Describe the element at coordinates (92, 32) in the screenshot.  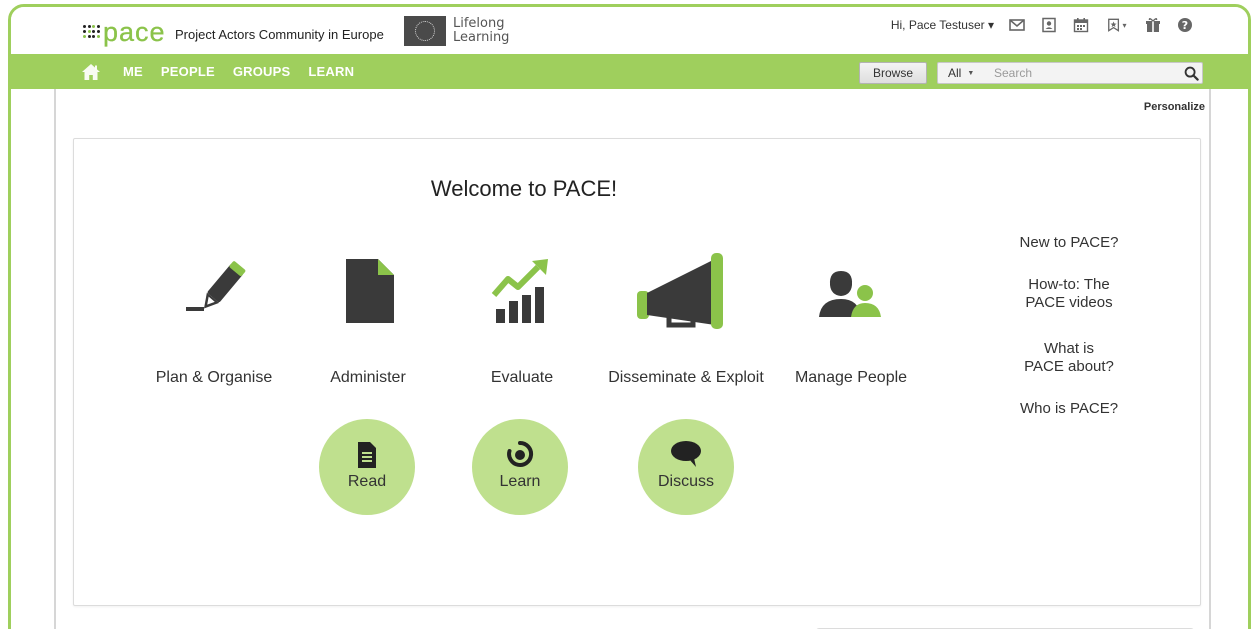
I see `logo-dots-icon` at that location.